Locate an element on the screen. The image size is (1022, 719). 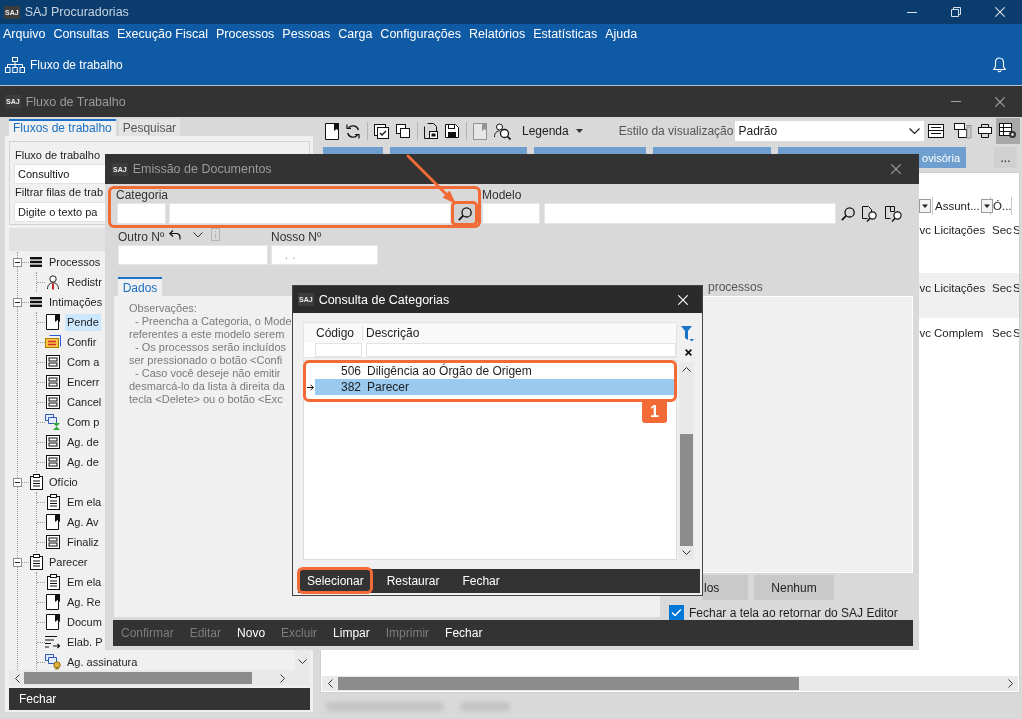
tree-item: Ag. Re is located at coordinates (84, 602).